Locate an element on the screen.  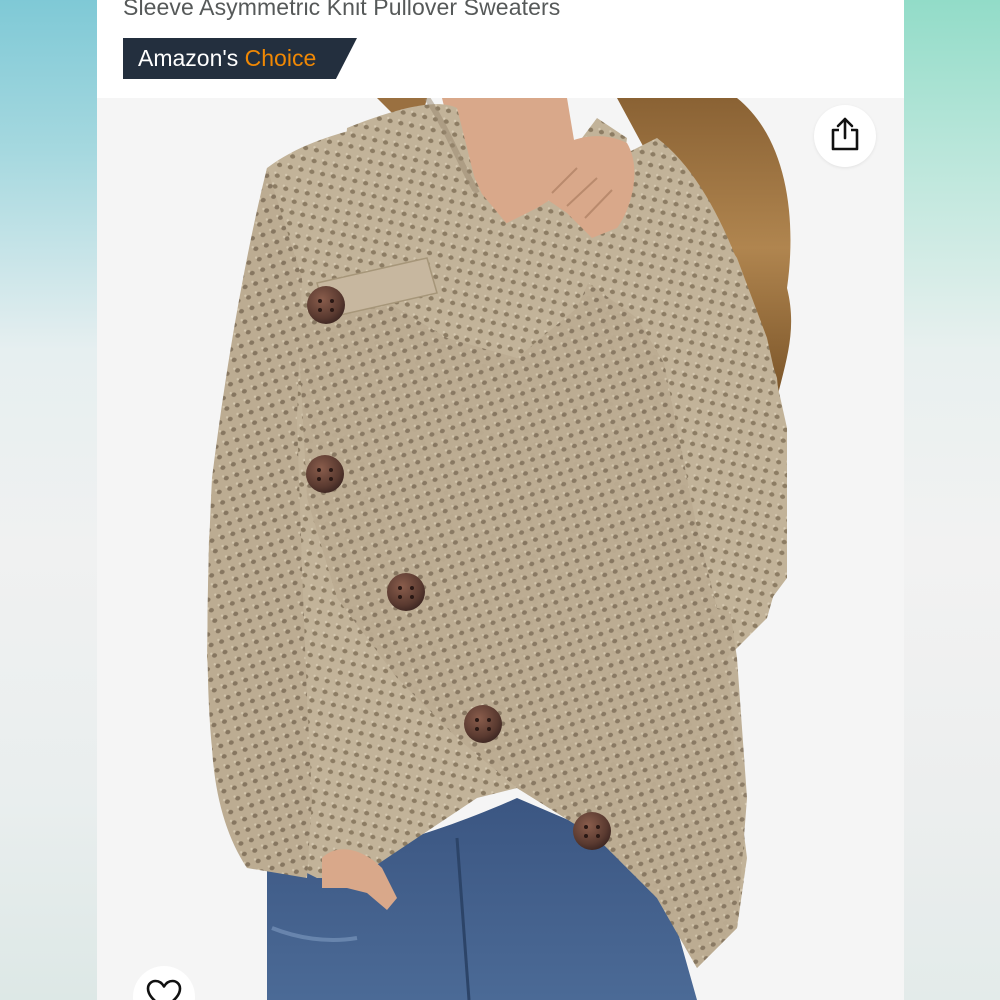
heart-icon is located at coordinates (164, 989).